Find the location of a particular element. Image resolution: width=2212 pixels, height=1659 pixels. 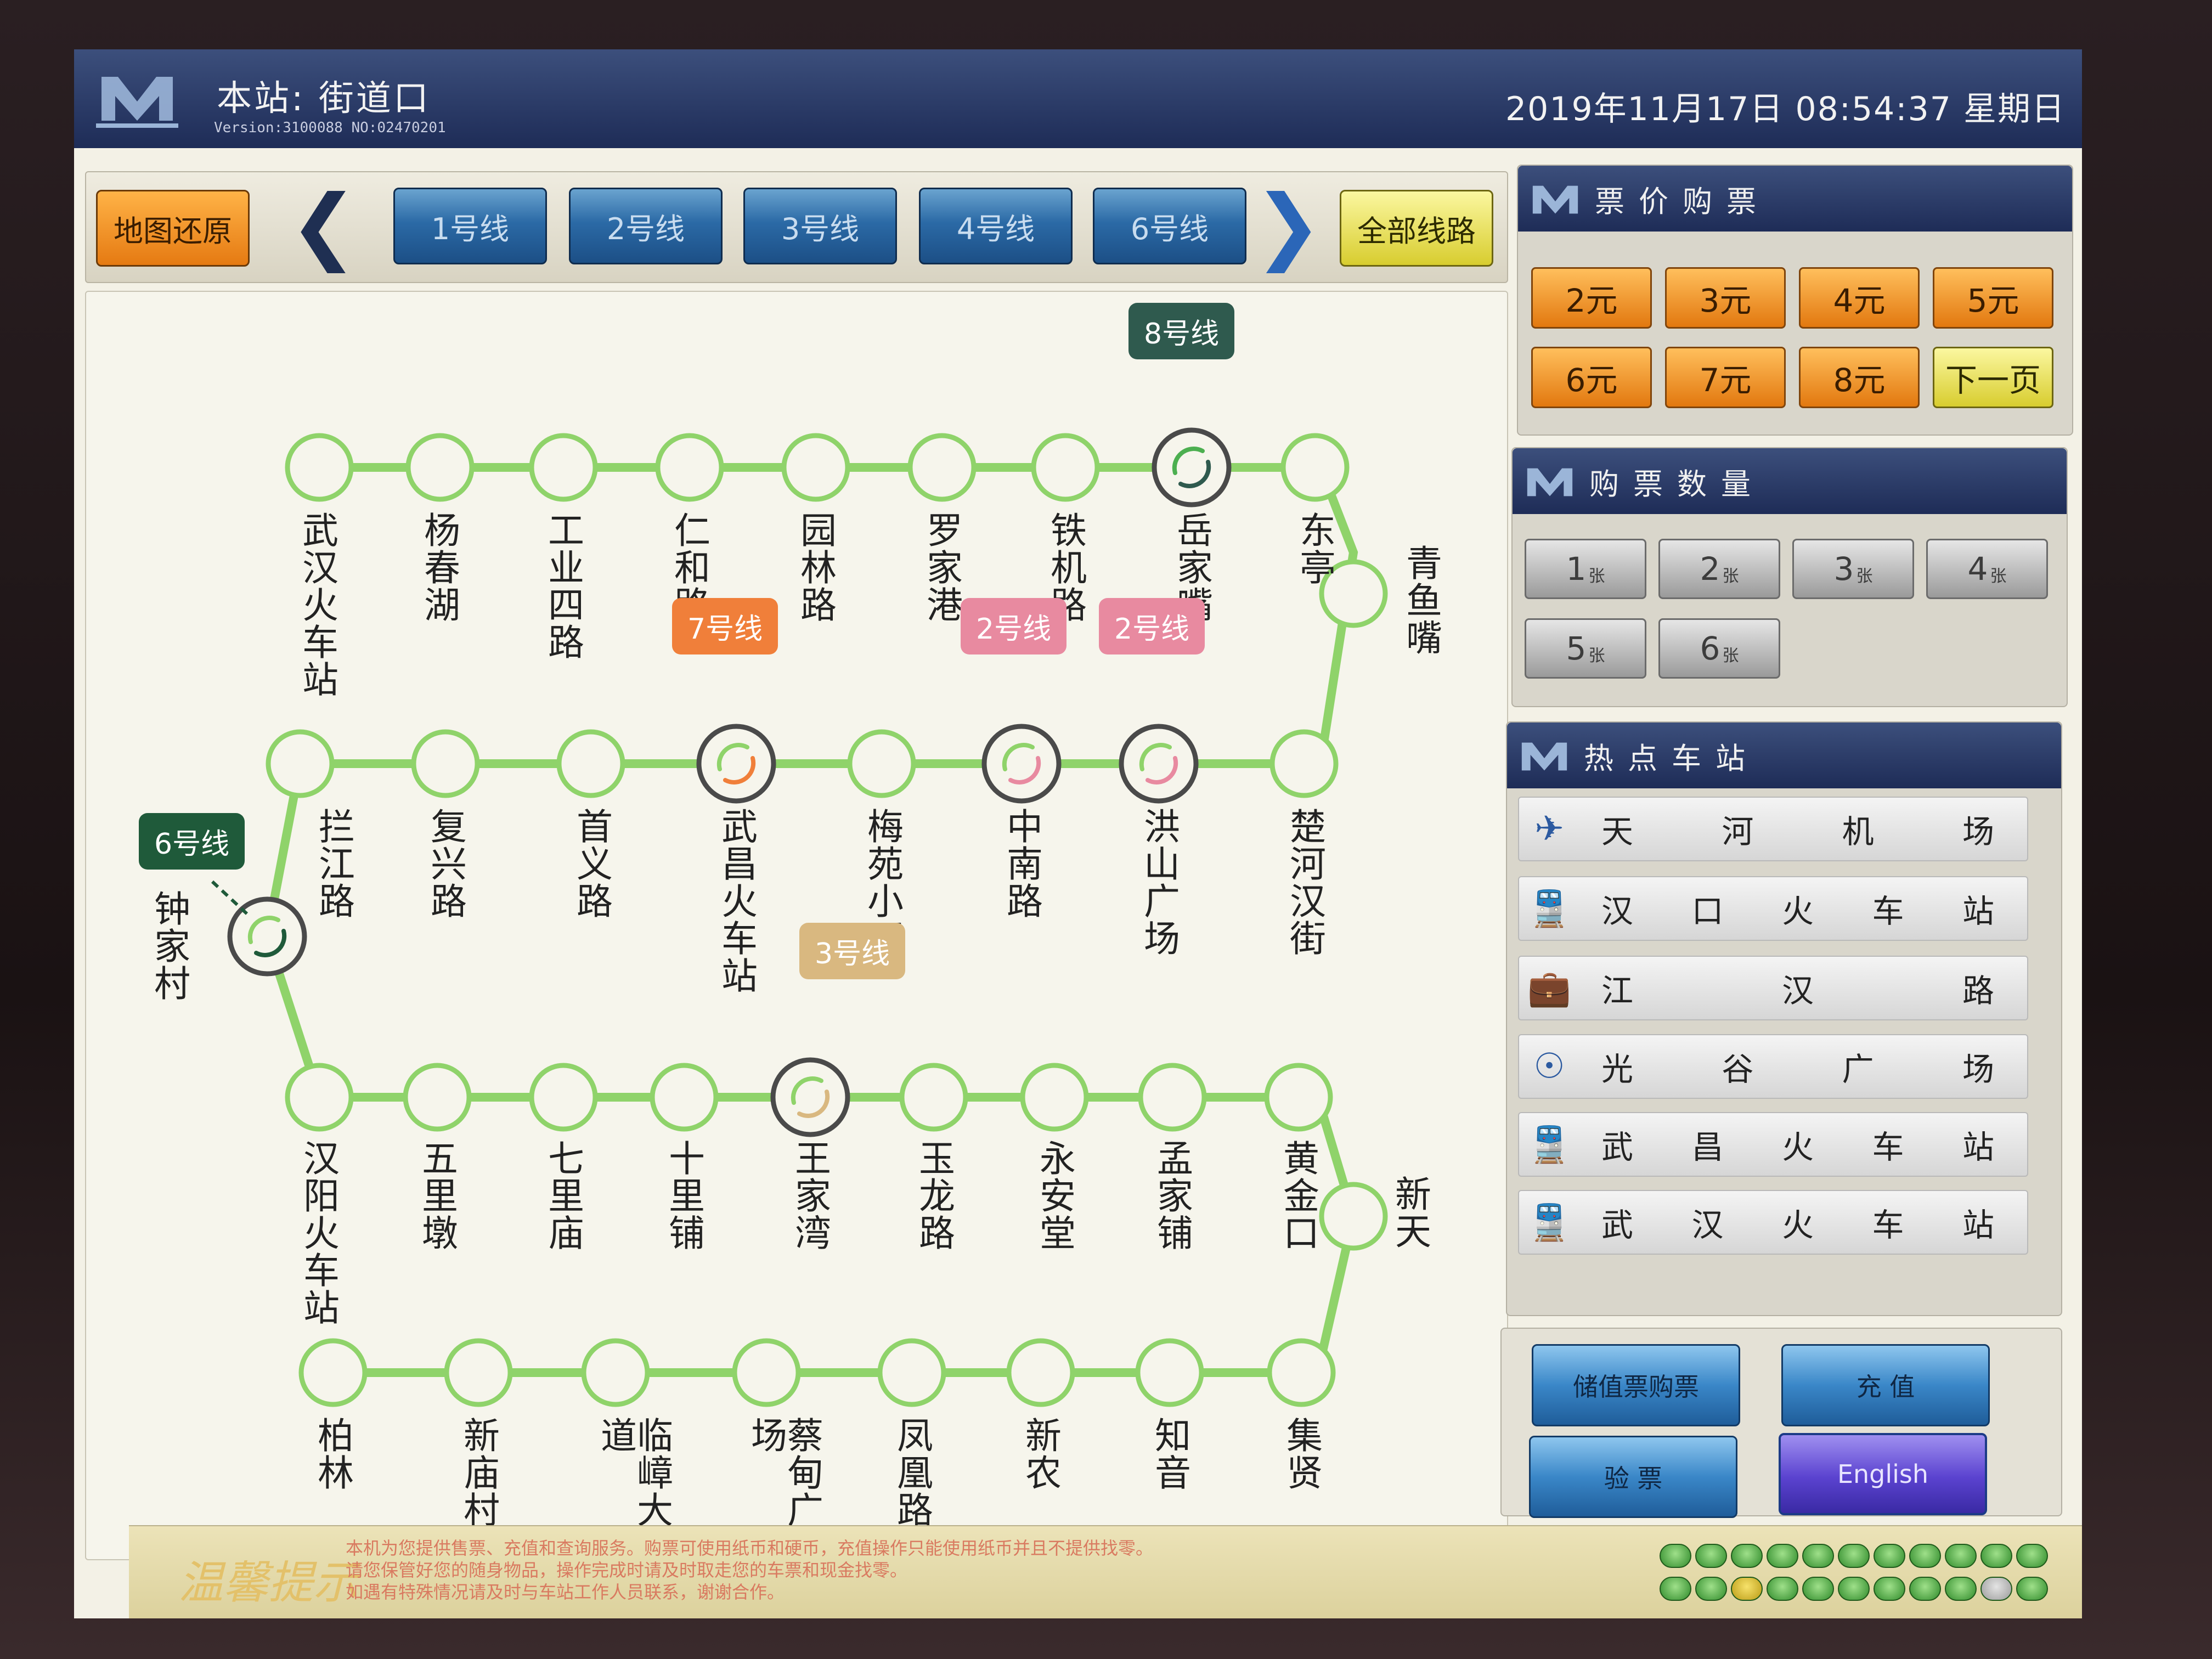

station-label: 黄金口 is located at coordinates (1298, 1195).